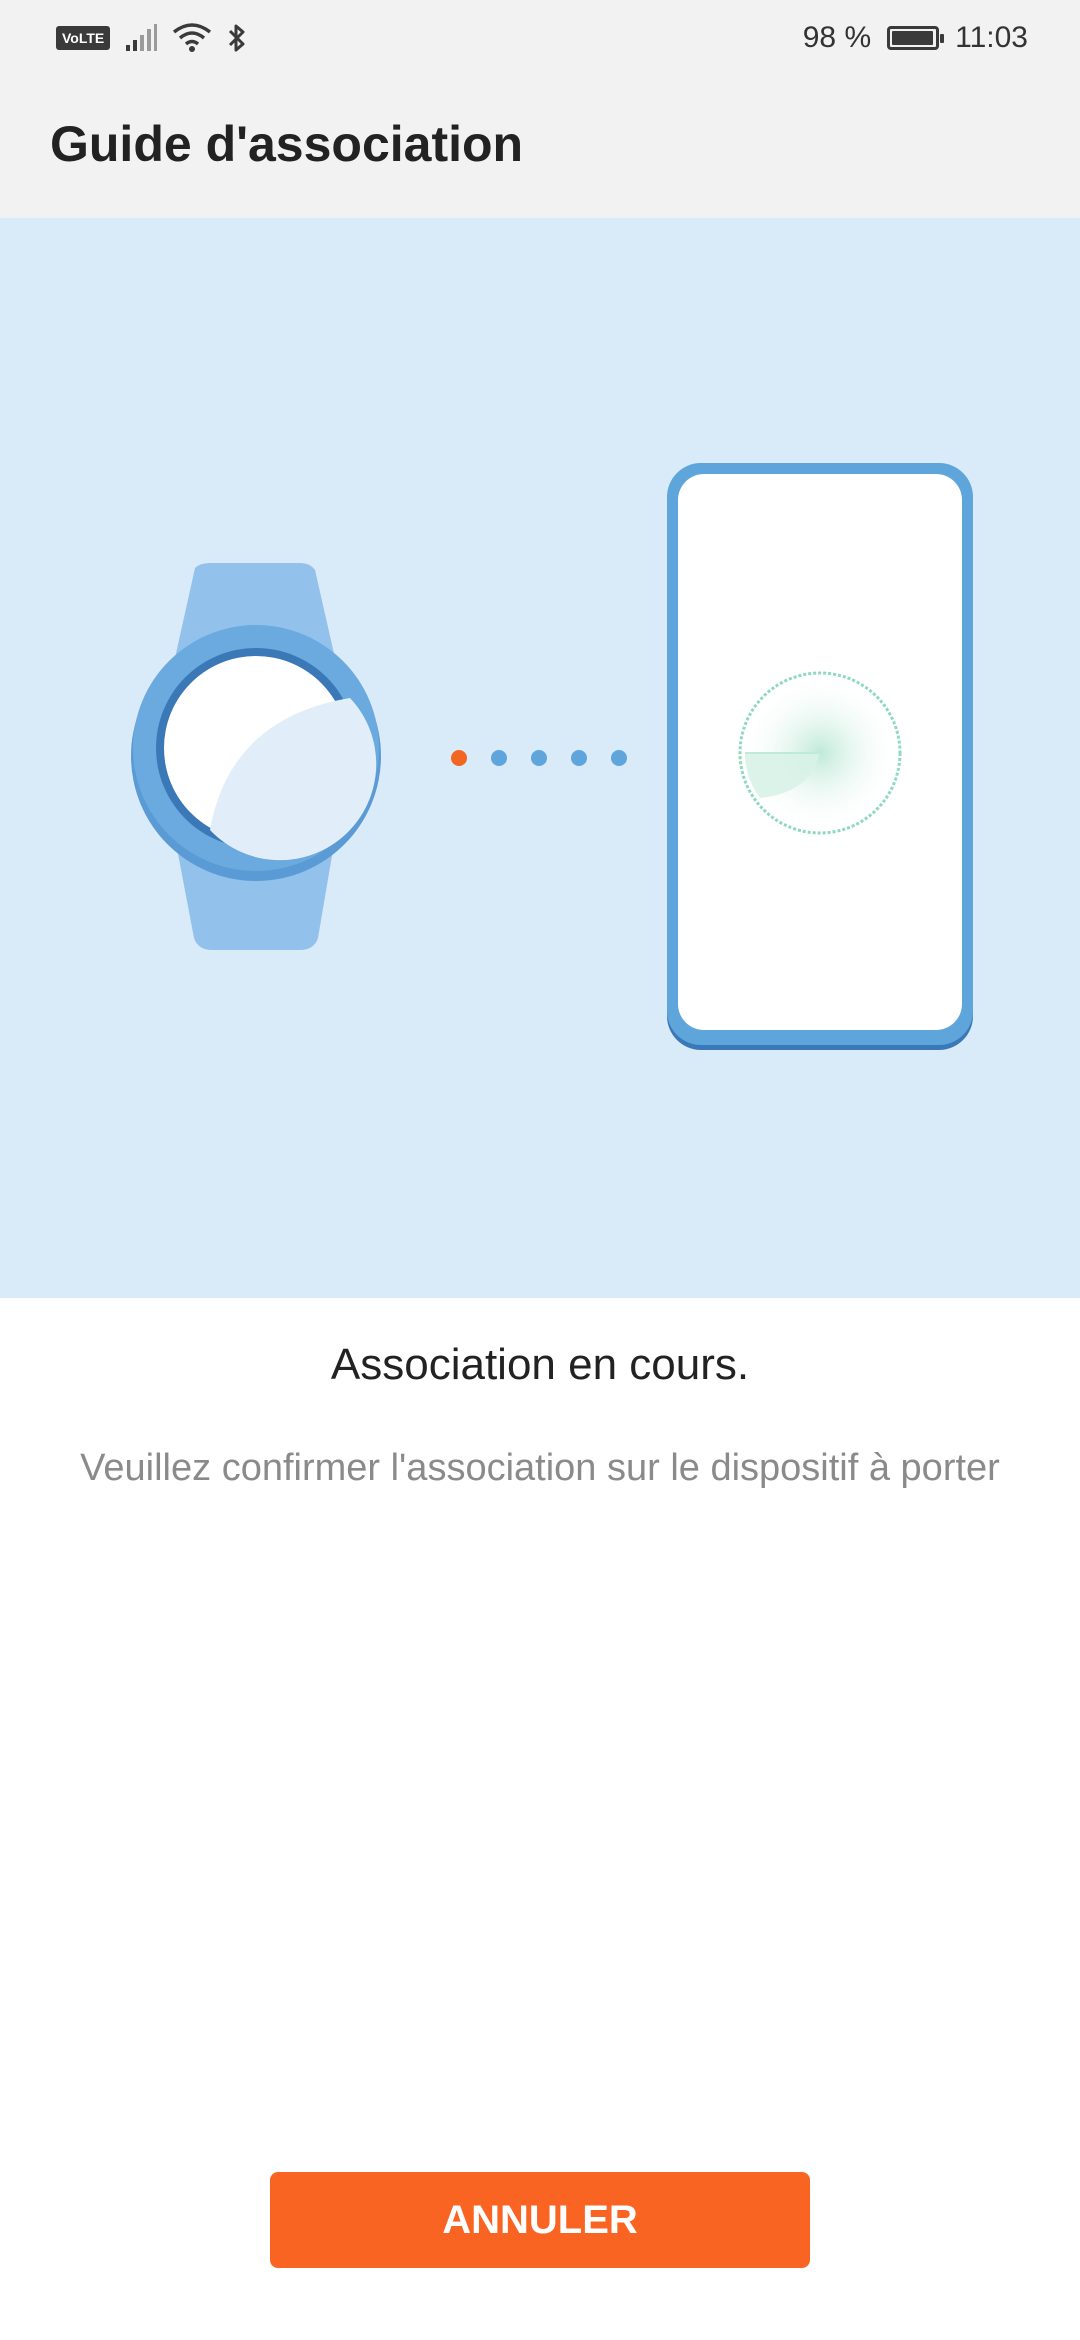 This screenshot has width=1080, height=2340. I want to click on progress-dot-active, so click(459, 758).